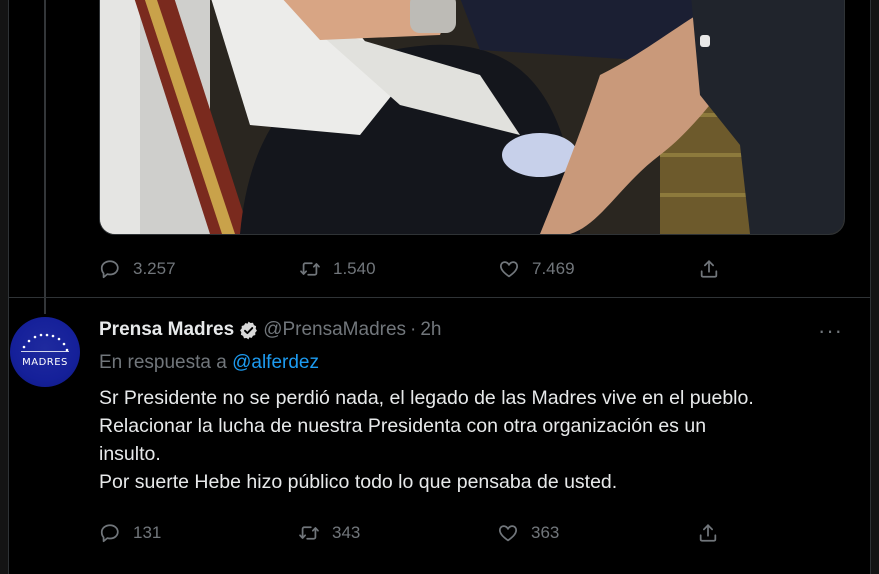  Describe the element at coordinates (334, 330) in the screenshot. I see `author-handle: @PrensaMadres` at that location.